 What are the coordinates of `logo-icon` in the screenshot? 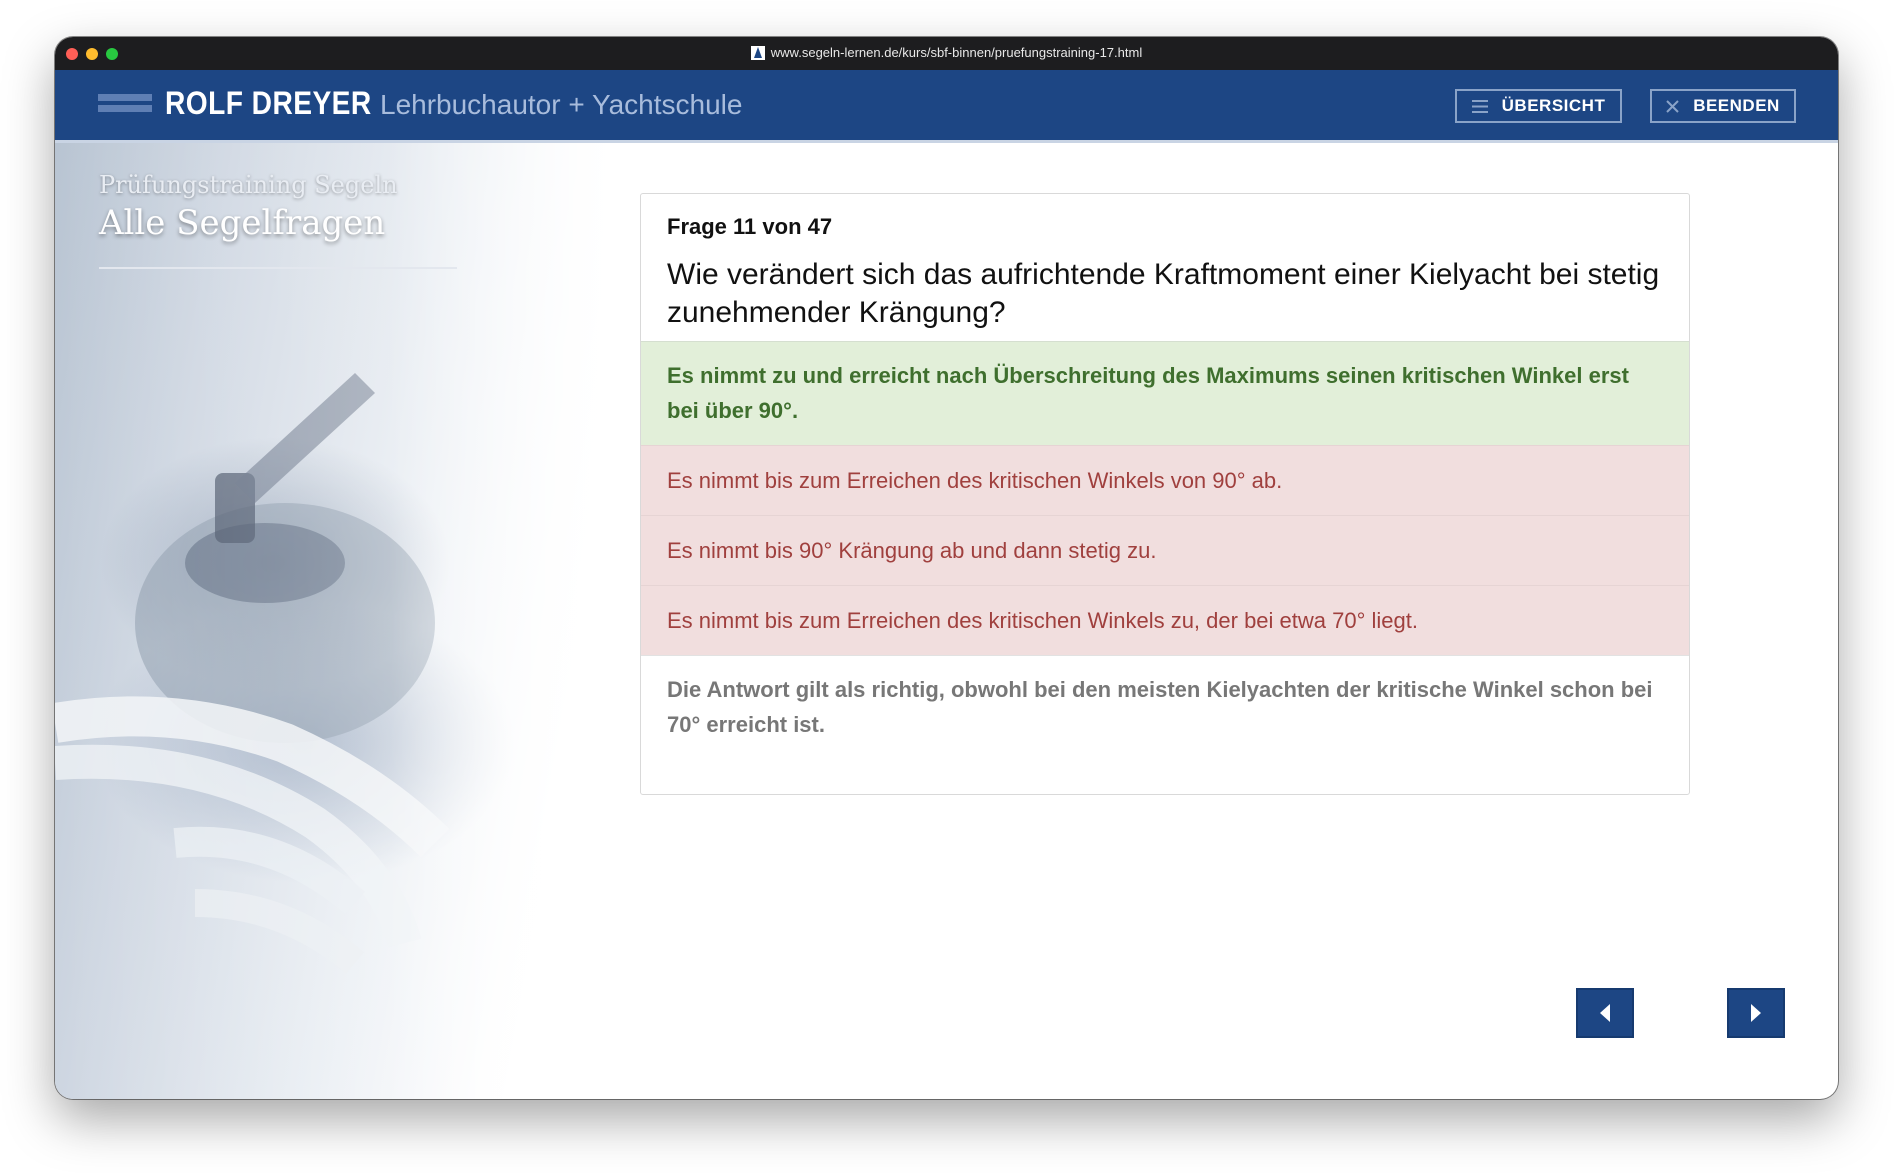 It's located at (125, 107).